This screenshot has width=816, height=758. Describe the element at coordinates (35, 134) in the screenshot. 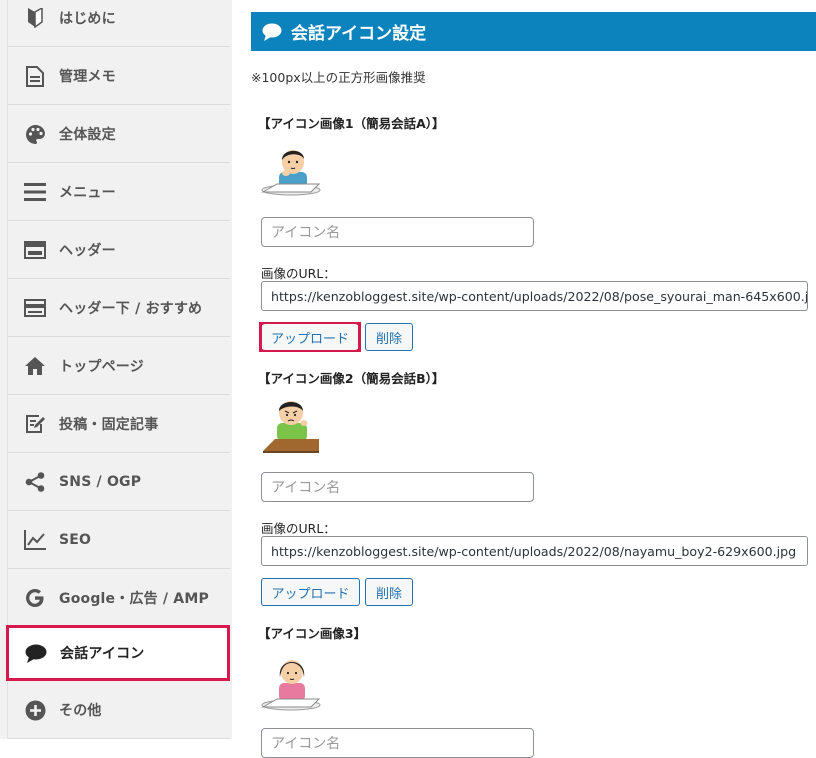

I see `palette-icon` at that location.